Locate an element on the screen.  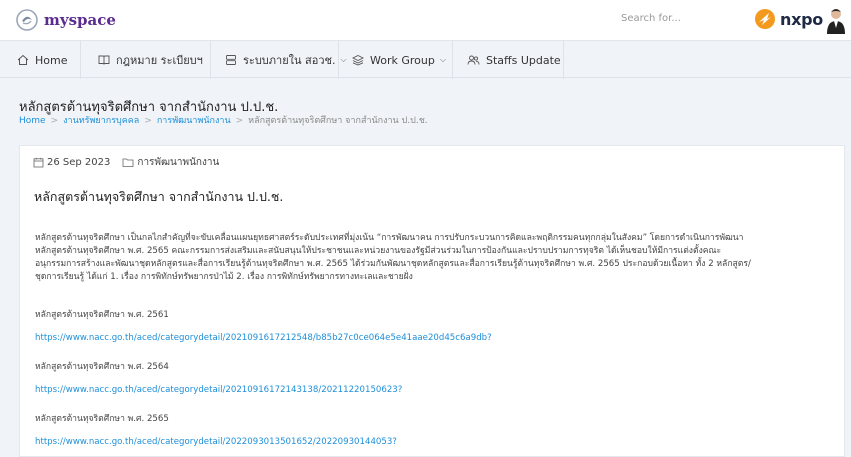
nav-work-group: Work Group ⌵ is located at coordinates (399, 60).